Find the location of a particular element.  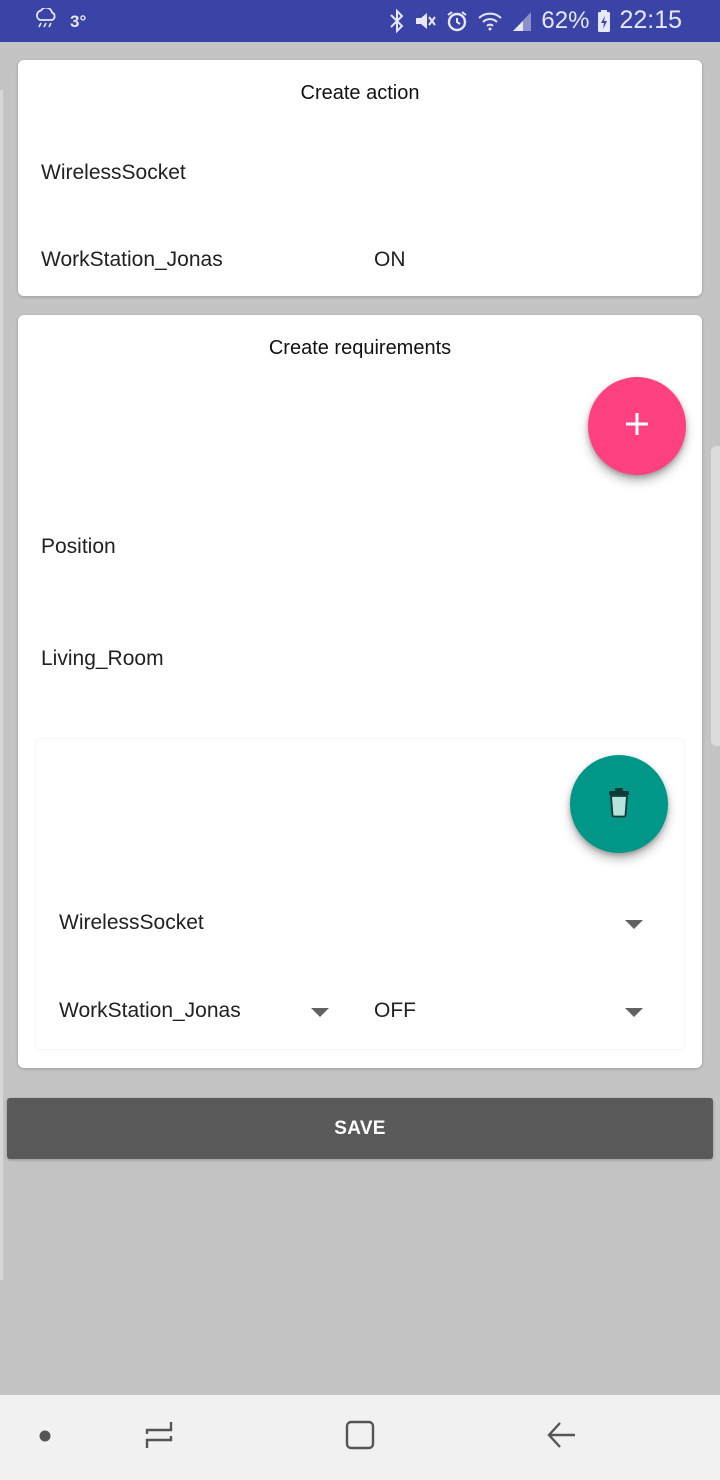

recent-apps-icon is located at coordinates (159, 1437).